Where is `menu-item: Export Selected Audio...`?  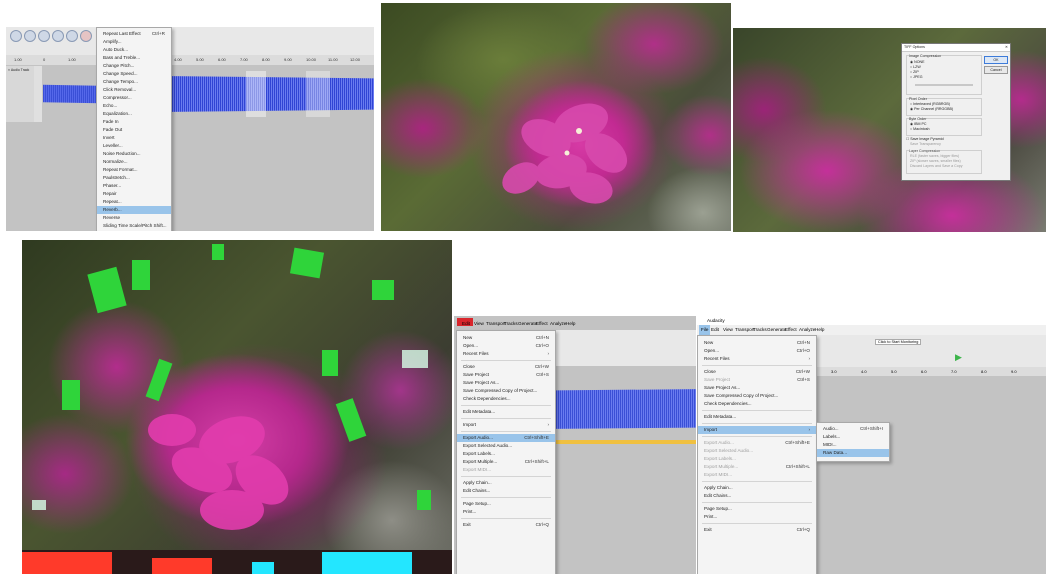
menu-item: Export Selected Audio... is located at coordinates (506, 446).